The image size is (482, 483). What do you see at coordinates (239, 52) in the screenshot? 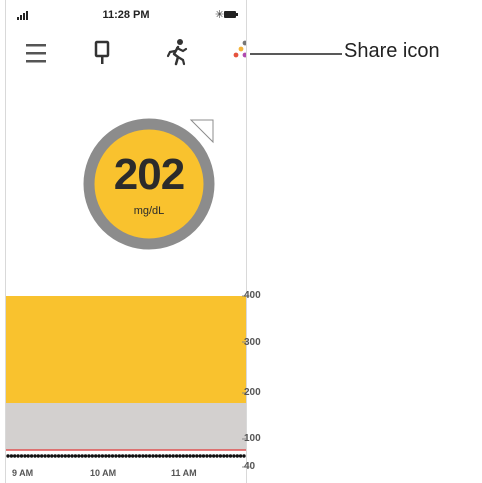
I see `share-icon` at bounding box center [239, 52].